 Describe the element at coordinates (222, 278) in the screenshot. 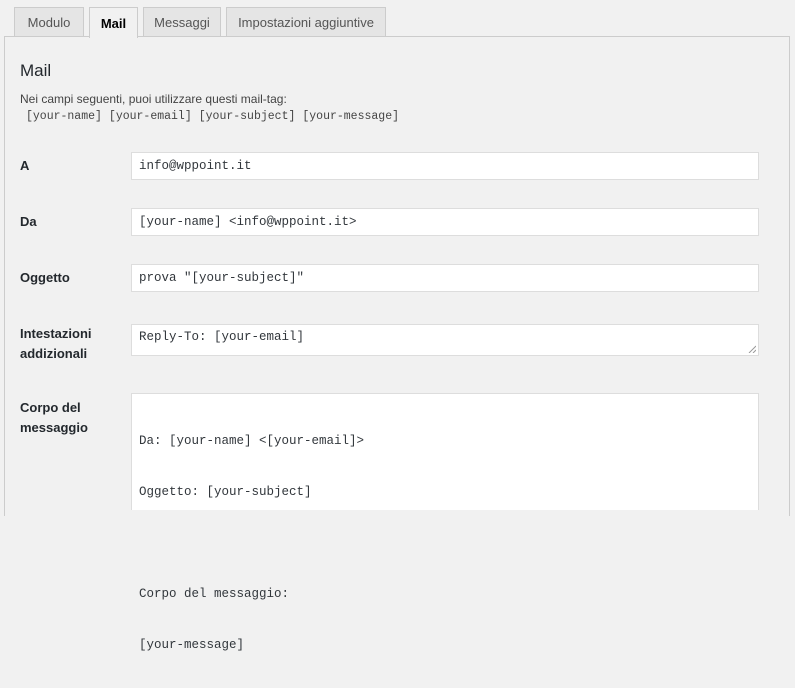

I see `subject-field-value: prova "[your-subject]"` at that location.